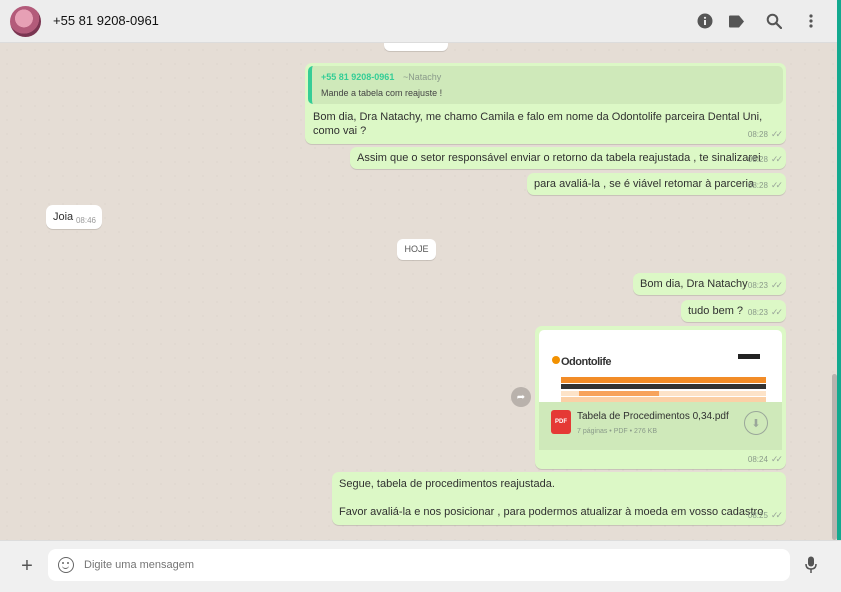 The image size is (841, 592). I want to click on message-bubble-in: Joia 08:46, so click(74, 217).